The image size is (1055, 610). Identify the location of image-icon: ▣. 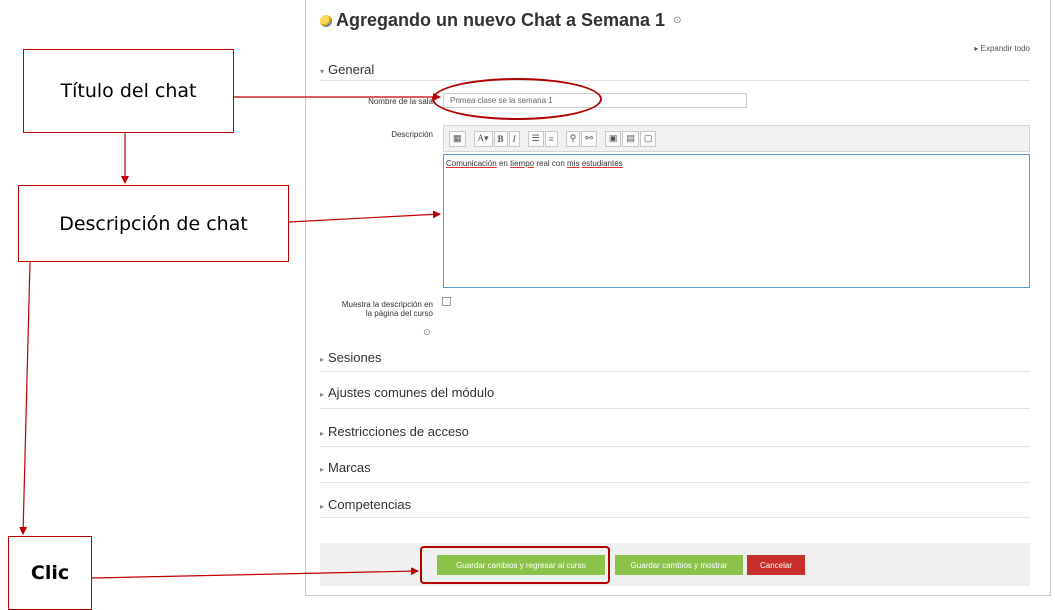
(613, 138).